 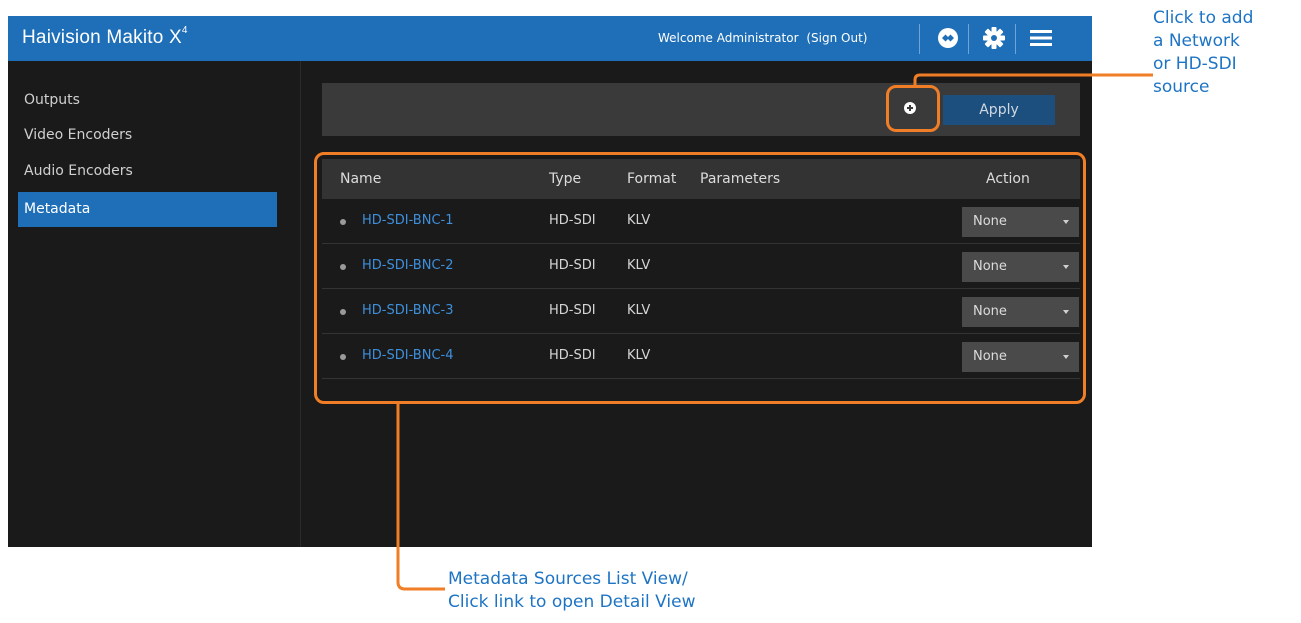 I want to click on sidebar-item-video-encoders: Video Encoders, so click(x=147, y=135).